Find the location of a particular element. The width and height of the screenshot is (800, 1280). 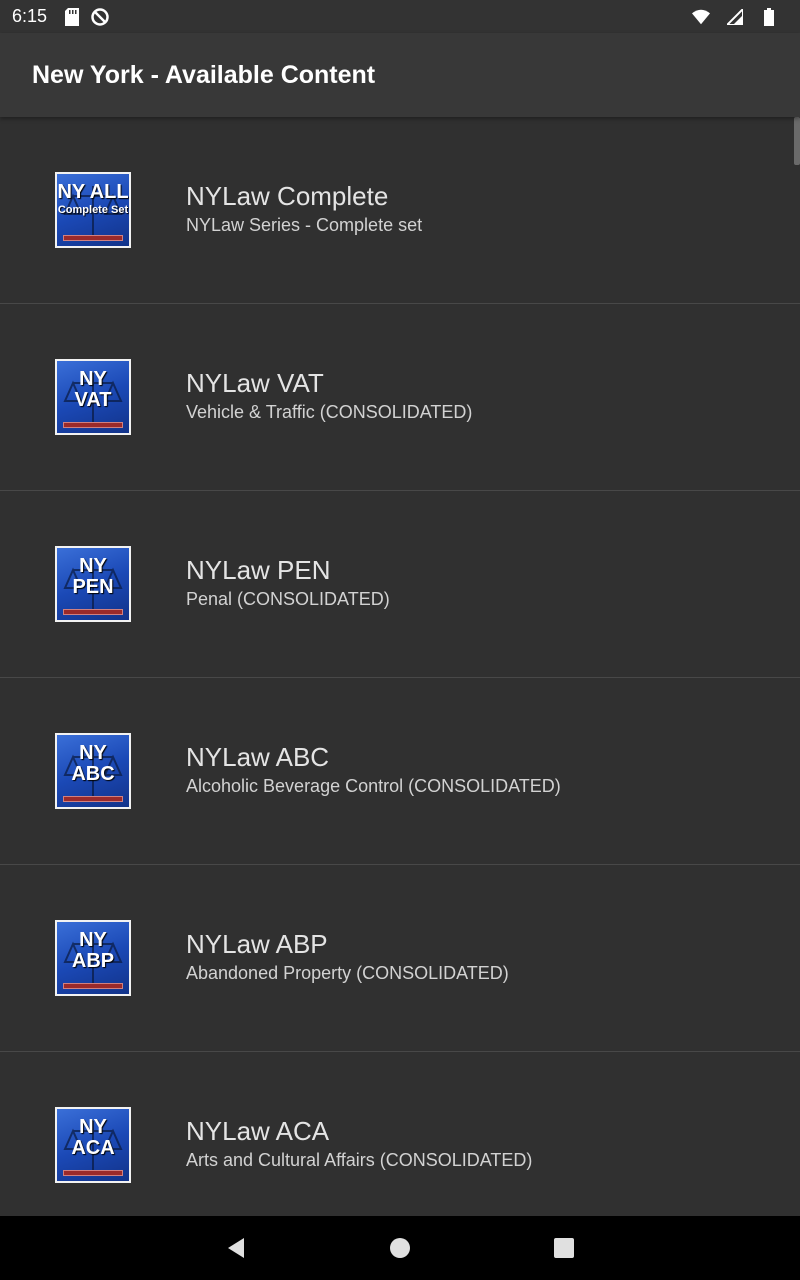

list-item: NY PEN NYLaw PEN Penal (CONSOLIDATED) is located at coordinates (400, 584).